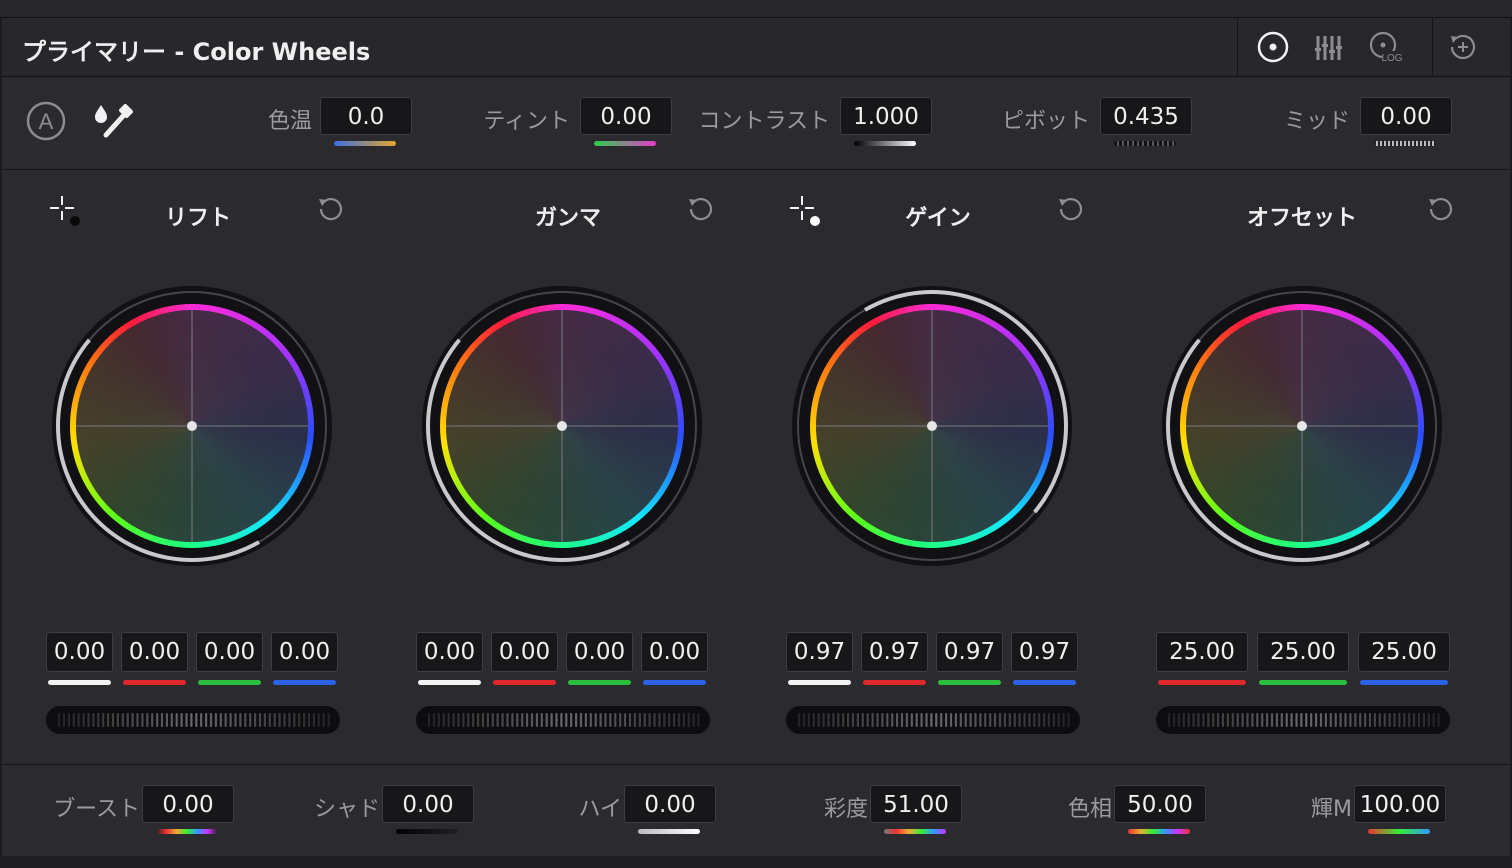 This screenshot has height=868, width=1512. Describe the element at coordinates (1071, 209) in the screenshot. I see `gain-reset-icon` at that location.